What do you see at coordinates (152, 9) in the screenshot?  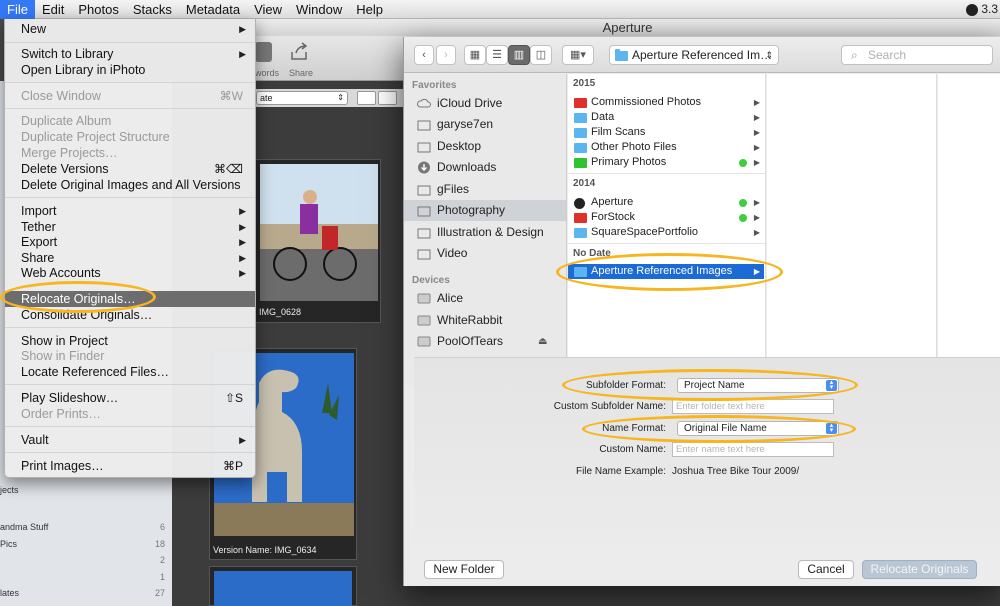 I see `menu-stacks: Stacks` at bounding box center [152, 9].